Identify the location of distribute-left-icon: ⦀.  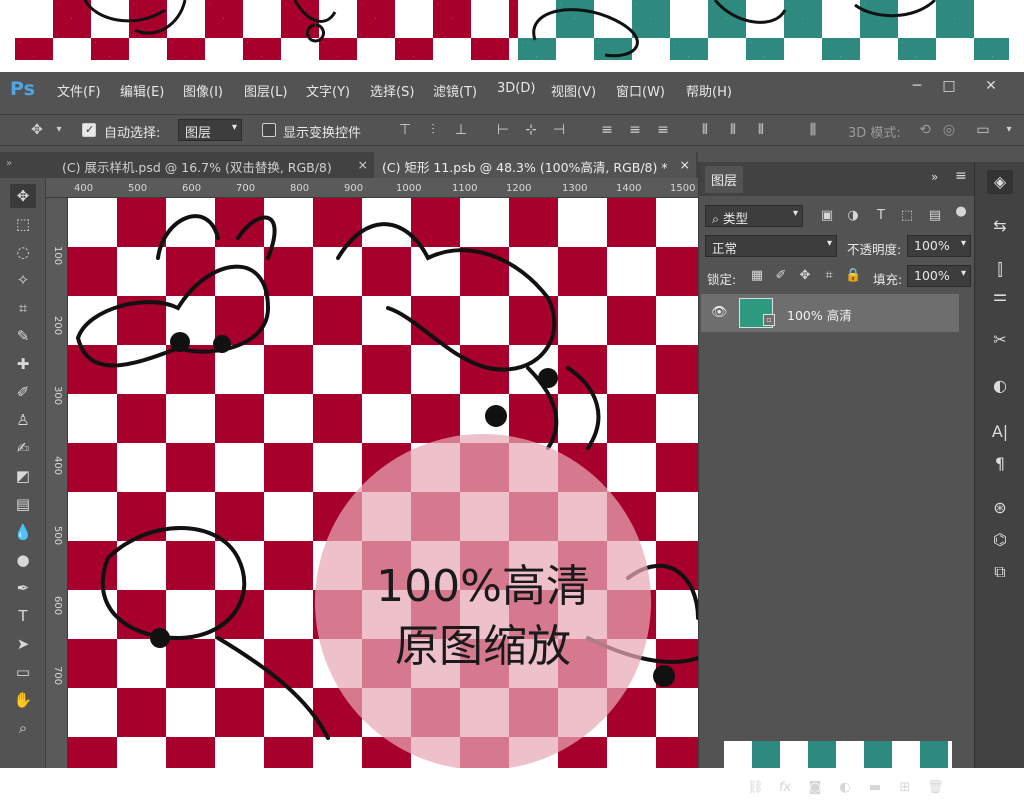
(705, 130).